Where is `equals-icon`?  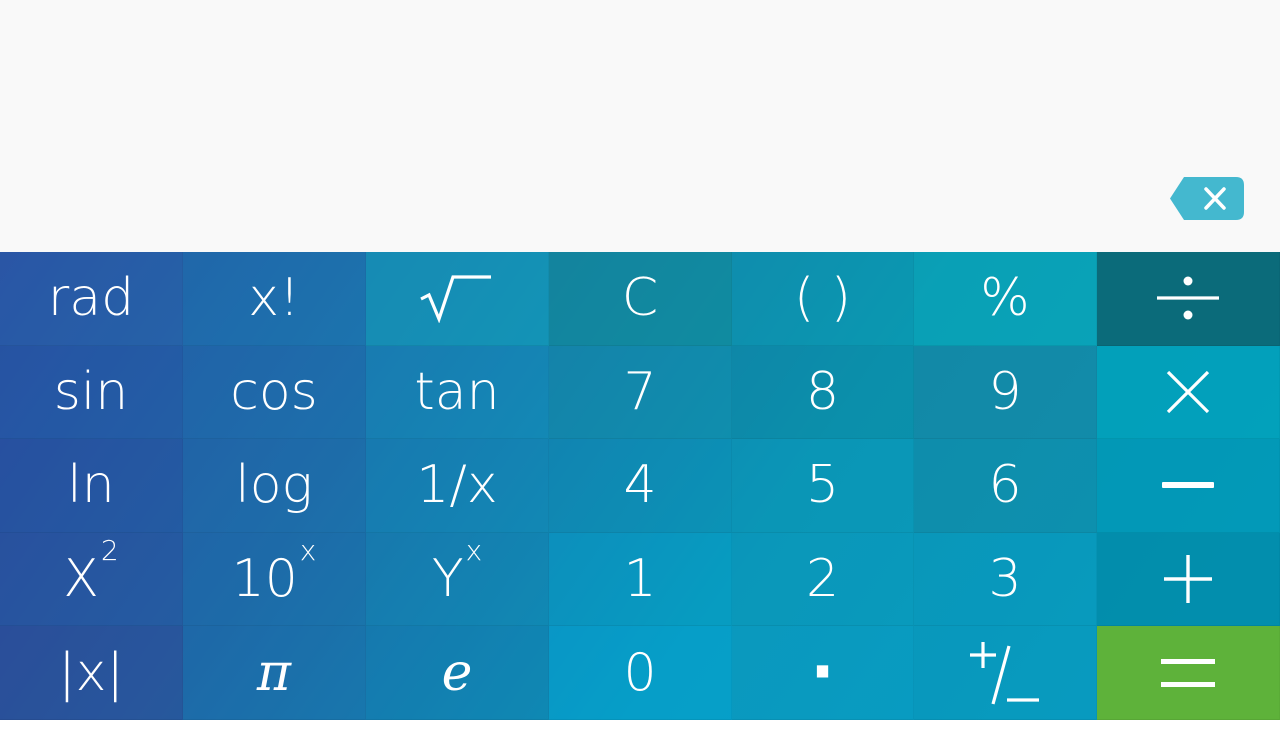 equals-icon is located at coordinates (1188, 673).